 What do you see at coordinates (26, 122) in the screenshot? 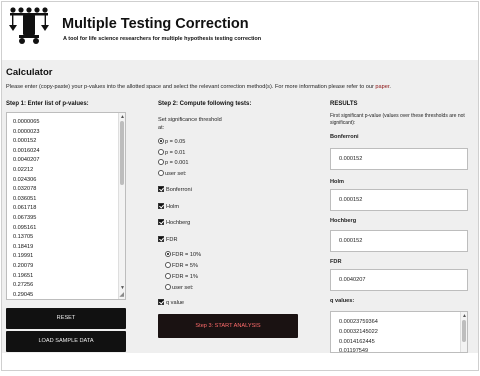
I see `pvalue-line: 0.0000065` at bounding box center [26, 122].